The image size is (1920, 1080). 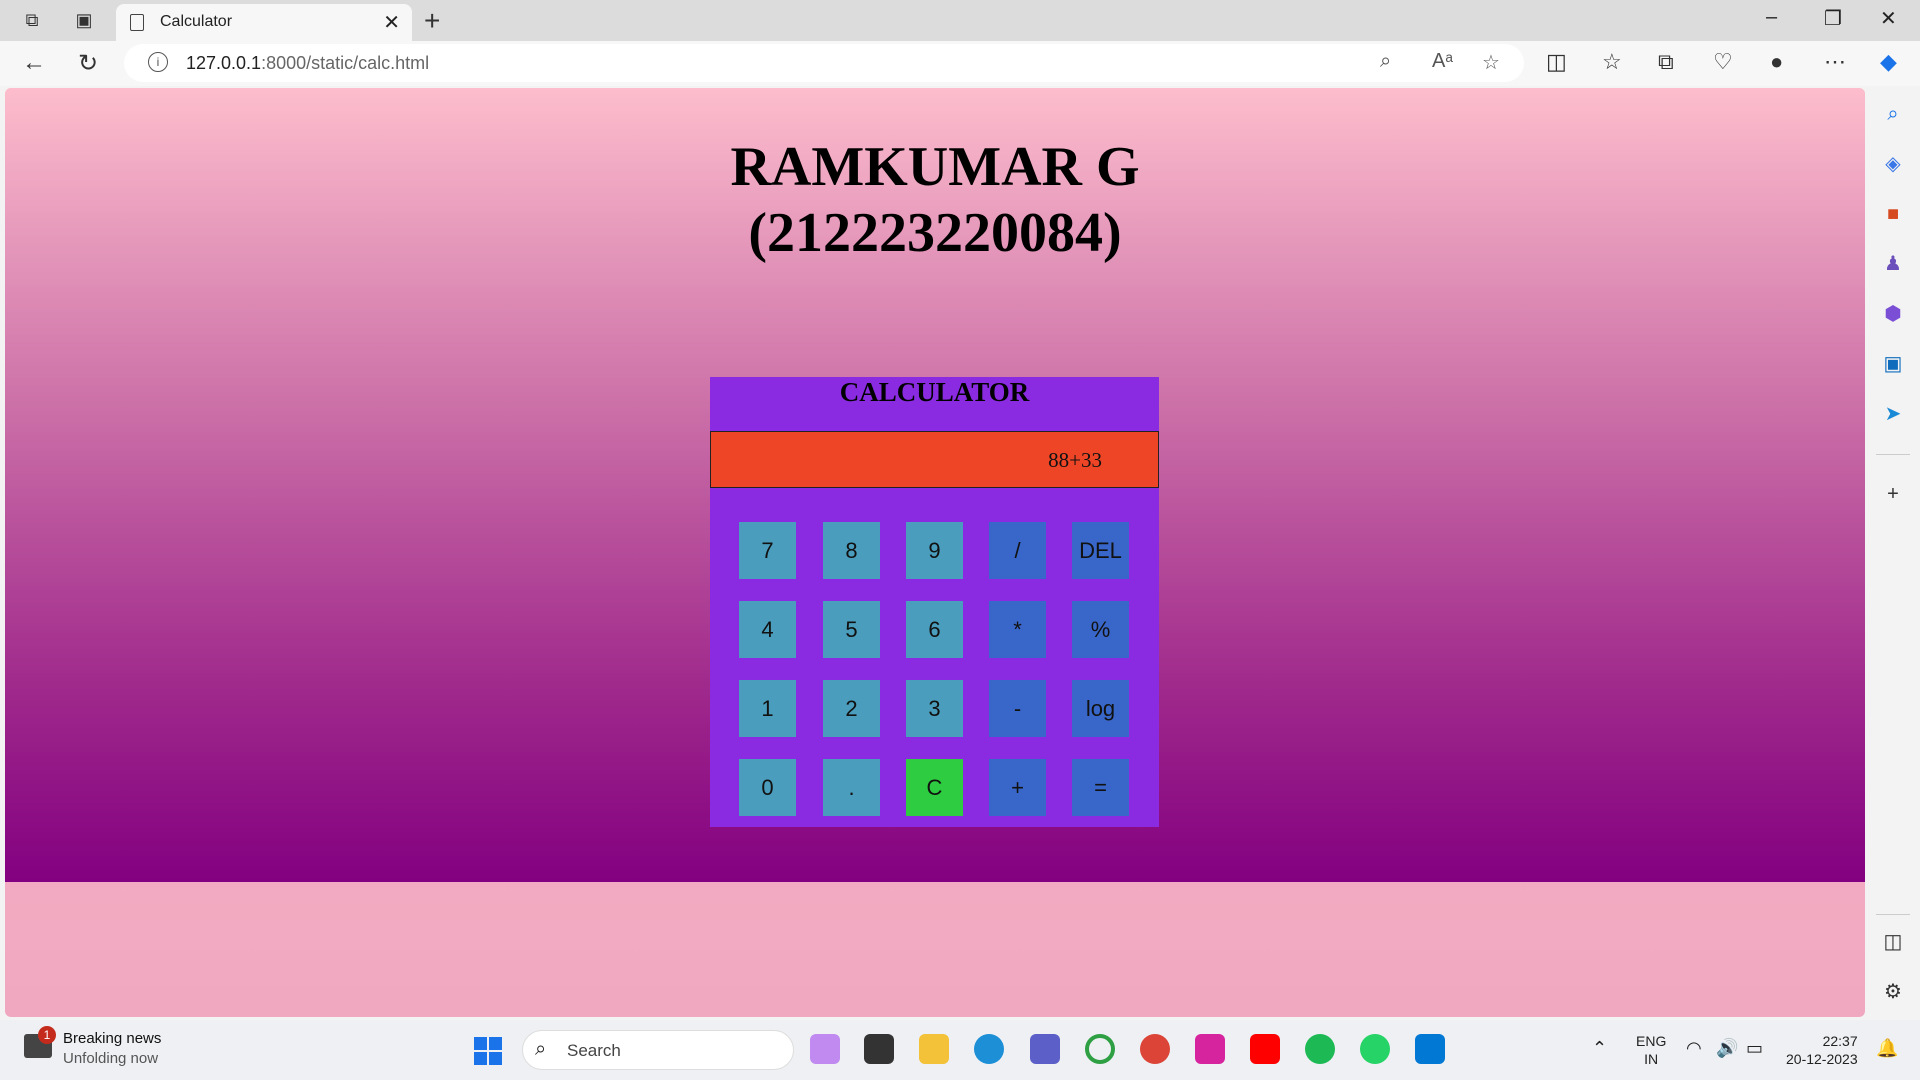 I want to click on url-path: :8000/static/calc.html, so click(x=345, y=63).